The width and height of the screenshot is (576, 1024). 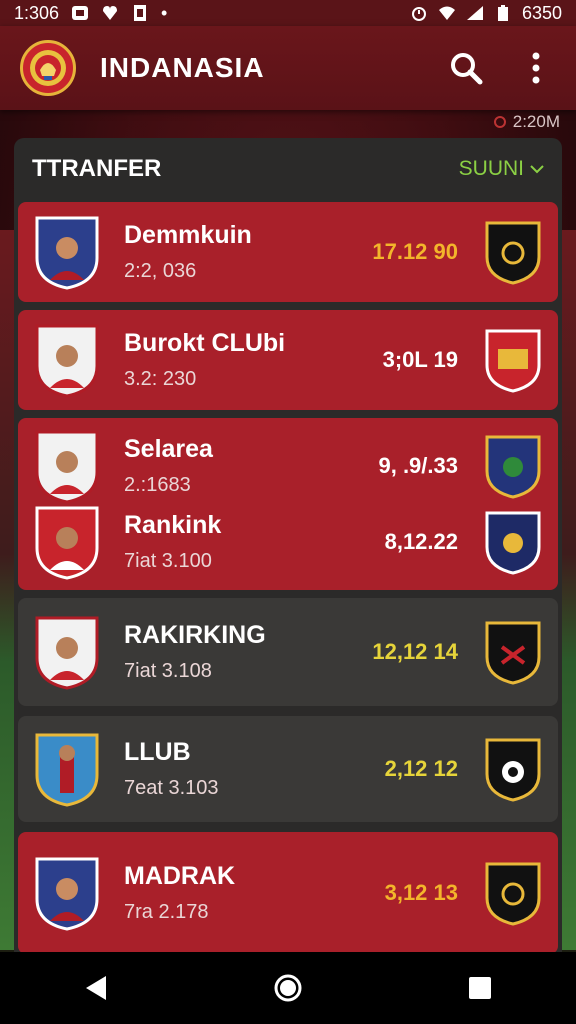 What do you see at coordinates (480, 988) in the screenshot?
I see `recents-icon` at bounding box center [480, 988].